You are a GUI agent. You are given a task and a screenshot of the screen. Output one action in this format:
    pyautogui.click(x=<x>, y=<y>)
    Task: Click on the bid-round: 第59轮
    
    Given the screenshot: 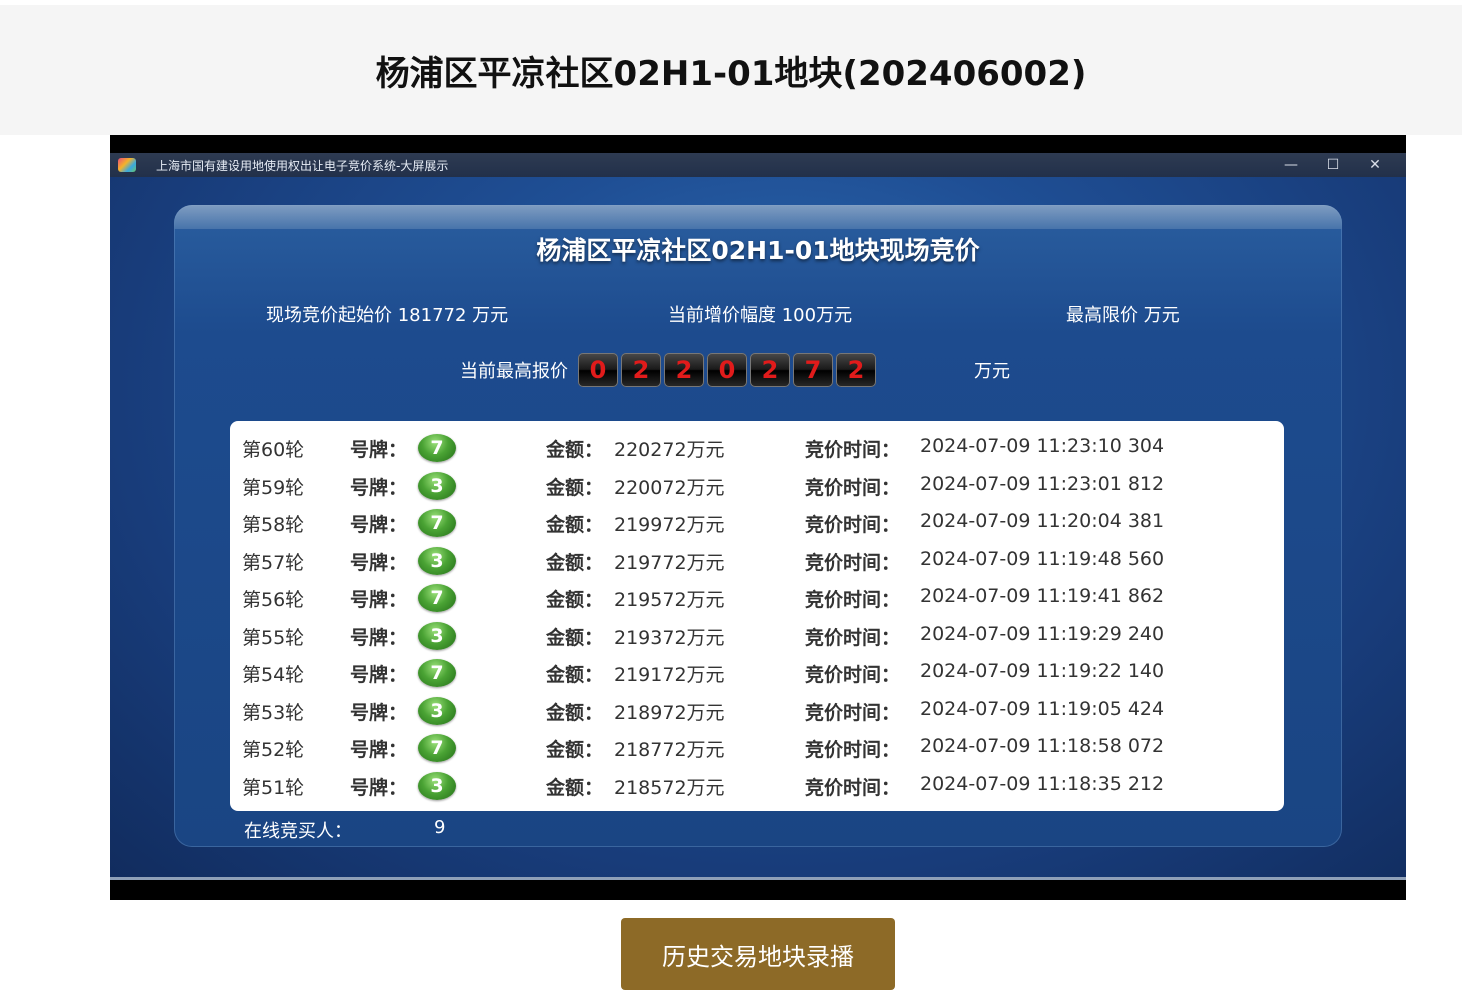 What is the action you would take?
    pyautogui.click(x=273, y=487)
    